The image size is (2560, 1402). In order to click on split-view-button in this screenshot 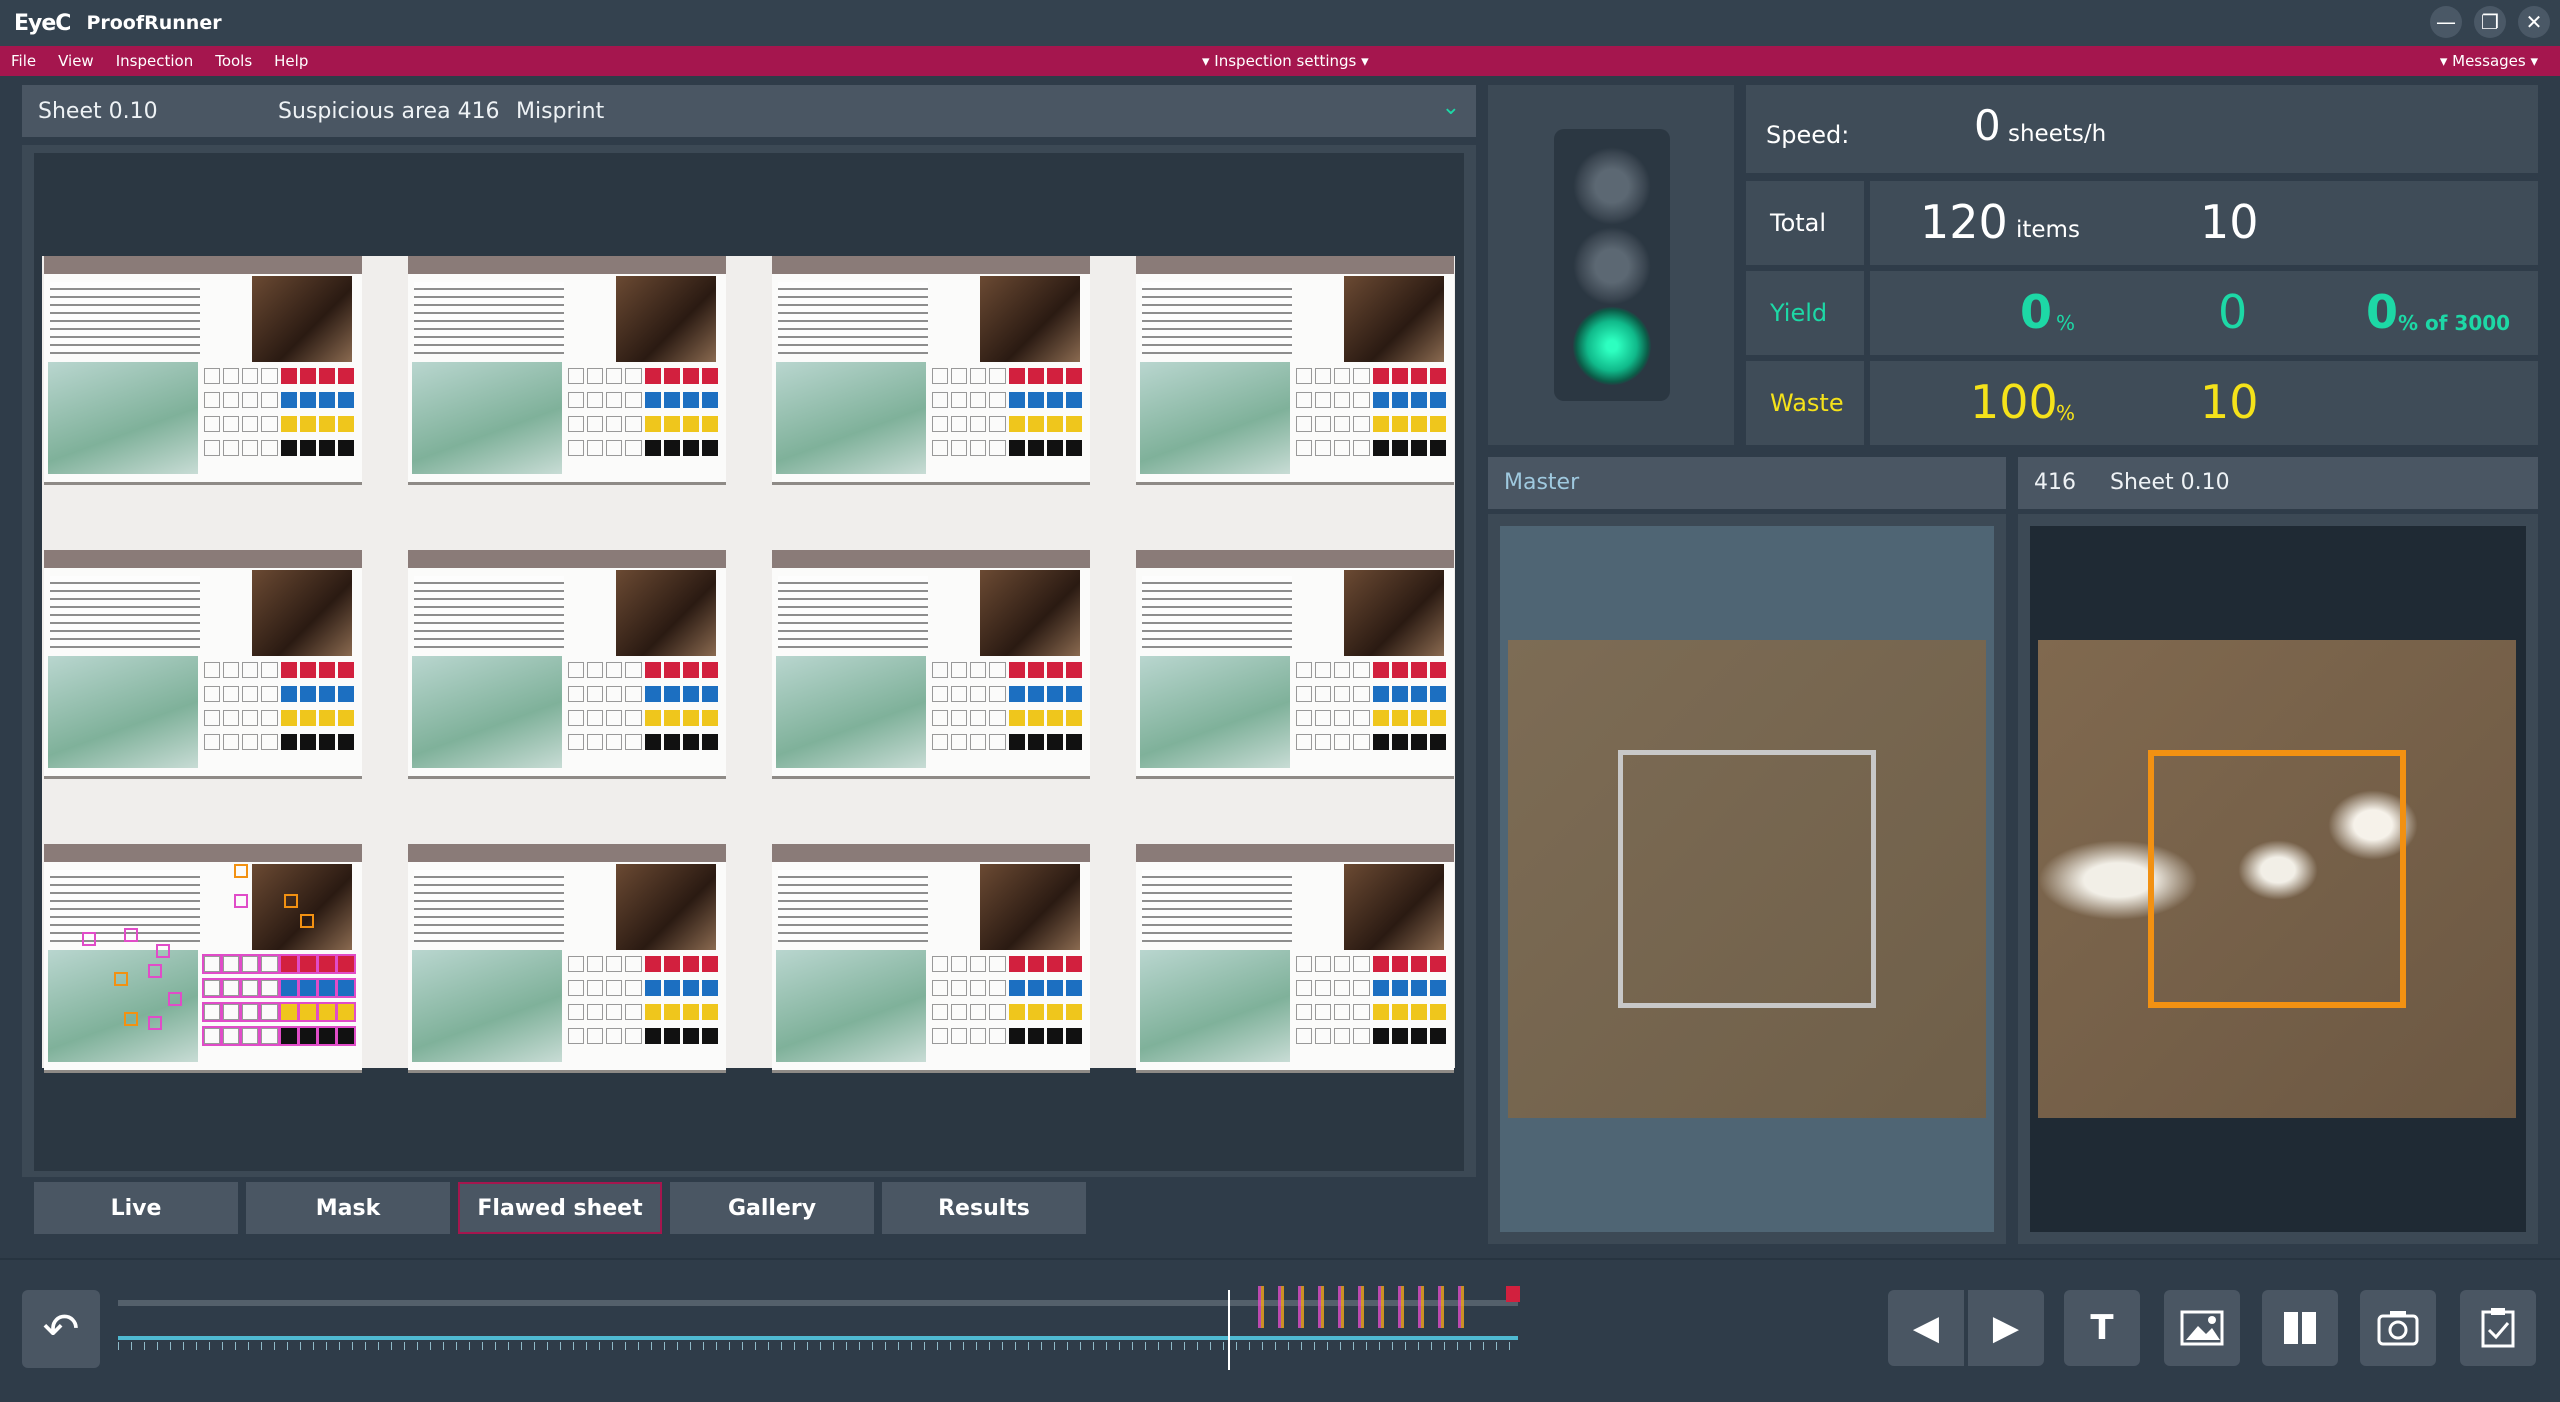, I will do `click(2300, 1328)`.